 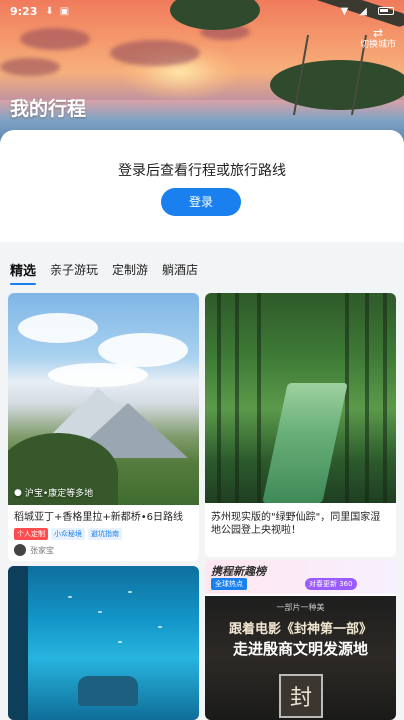 What do you see at coordinates (18, 643) in the screenshot?
I see `window-frame` at bounding box center [18, 643].